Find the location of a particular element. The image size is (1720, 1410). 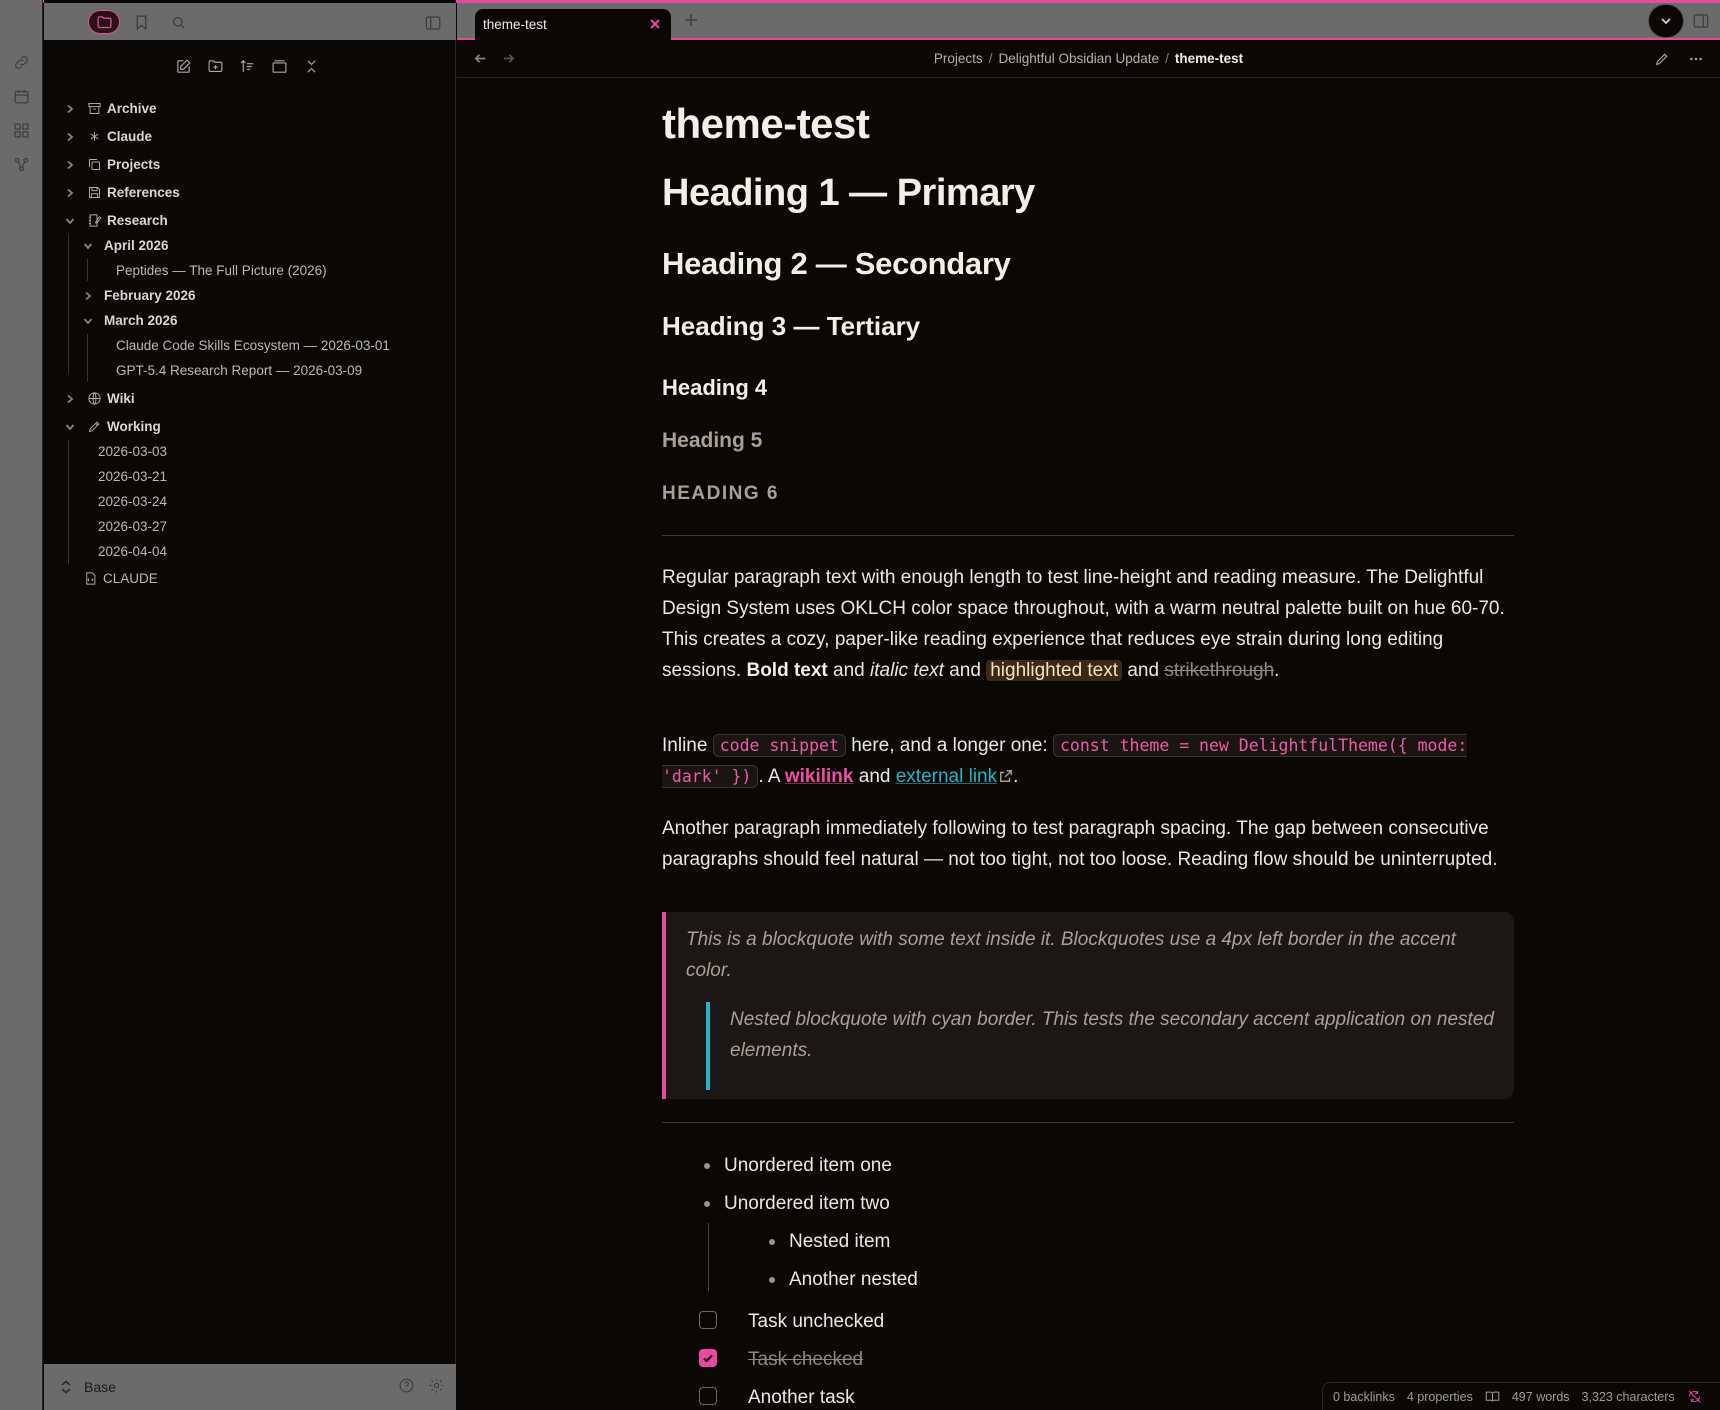

tree-folder-label: Archive is located at coordinates (132, 108).